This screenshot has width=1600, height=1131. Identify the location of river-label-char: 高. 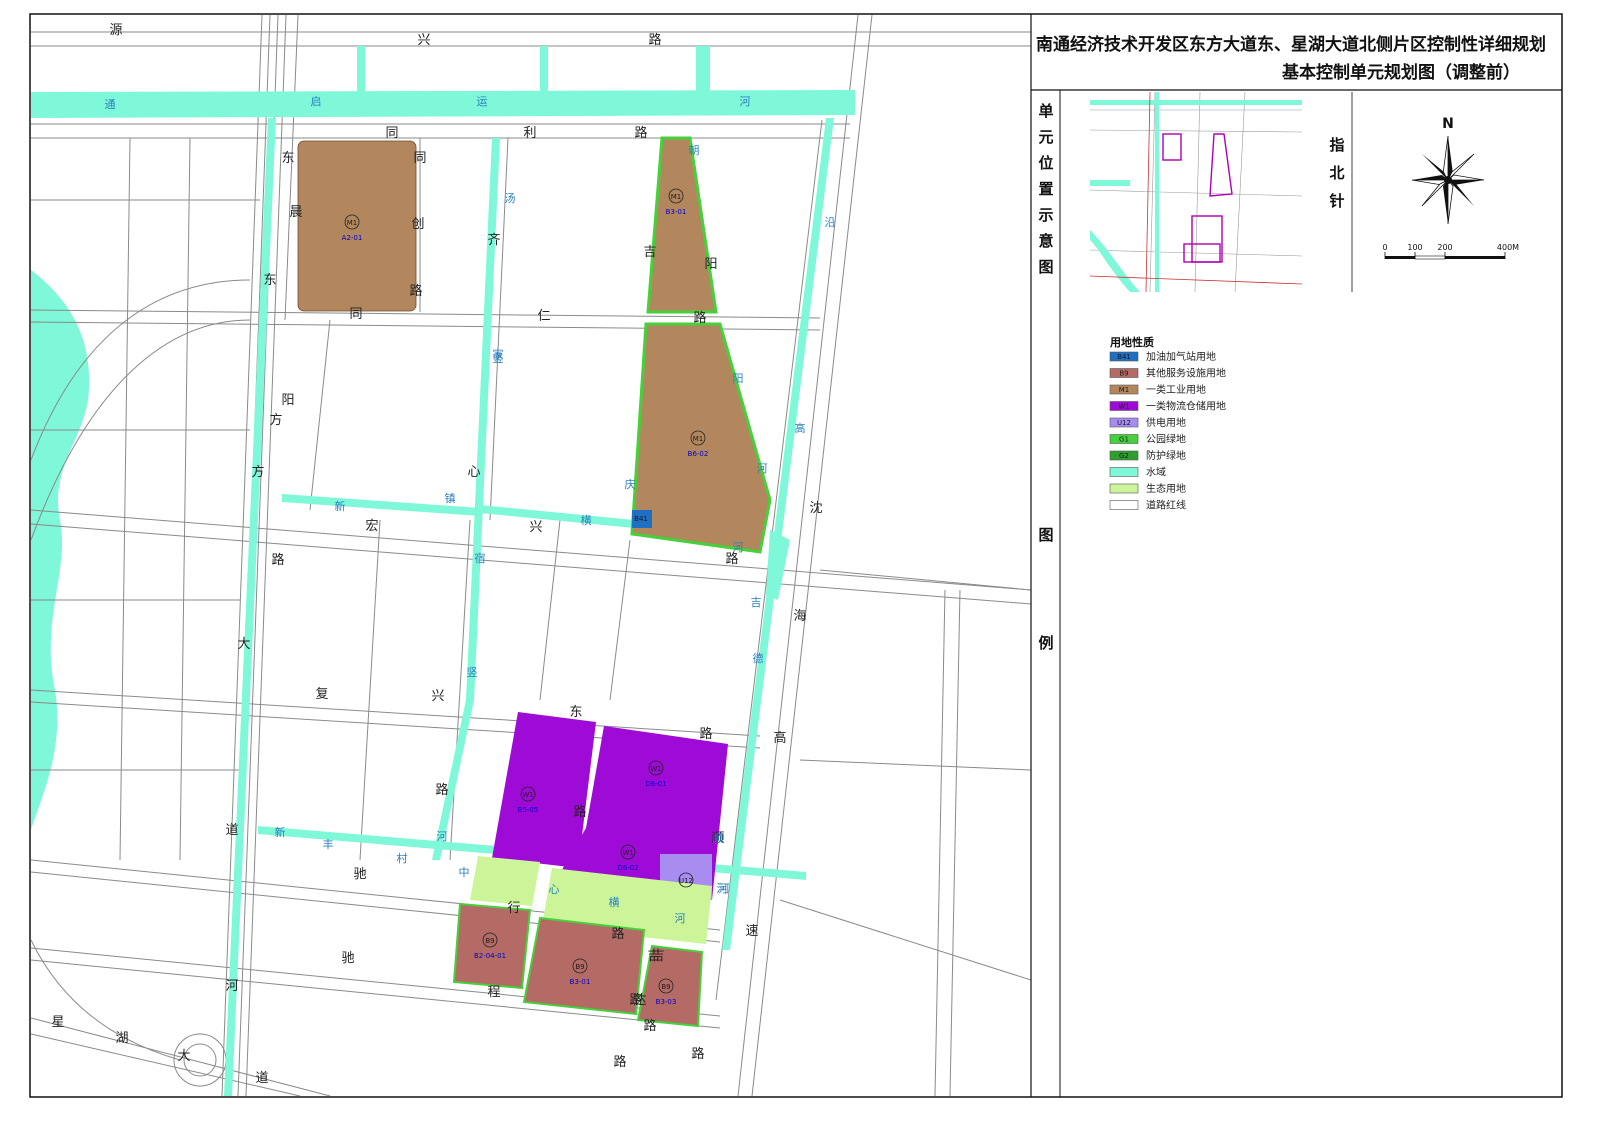
(800, 428).